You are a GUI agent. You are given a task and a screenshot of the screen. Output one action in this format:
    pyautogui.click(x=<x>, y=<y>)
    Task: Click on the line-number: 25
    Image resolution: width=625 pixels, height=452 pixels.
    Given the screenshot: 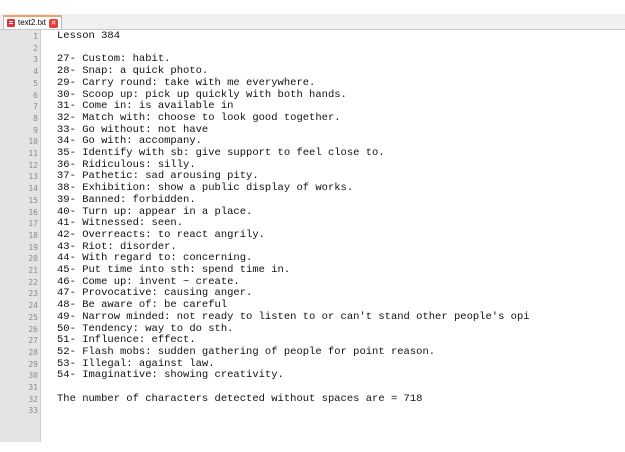 What is the action you would take?
    pyautogui.click(x=33, y=317)
    